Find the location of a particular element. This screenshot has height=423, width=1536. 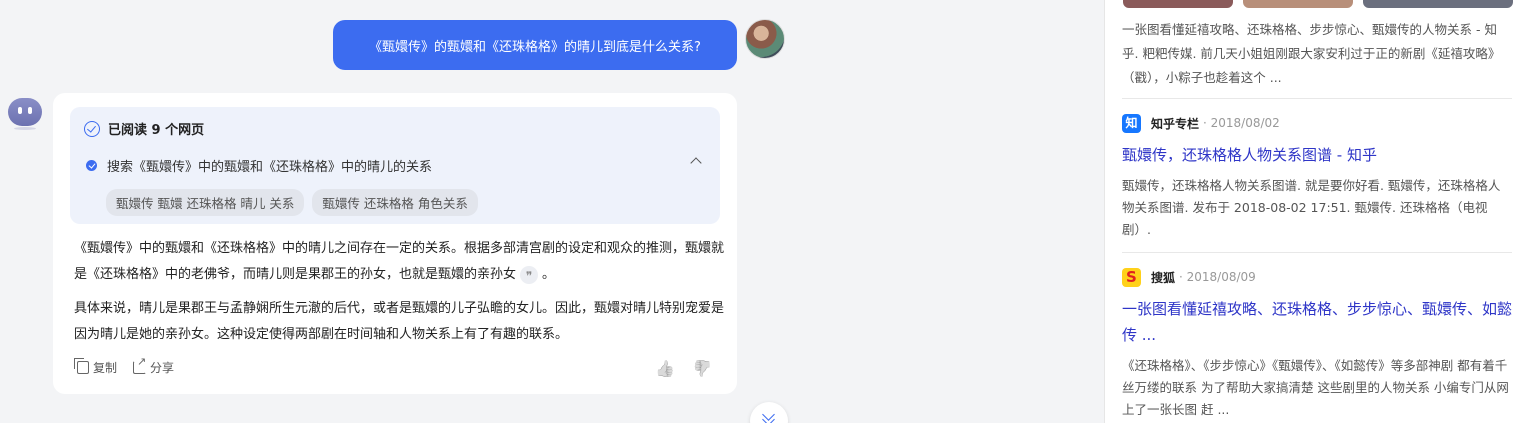

chevron-up-icon is located at coordinates (696, 163).